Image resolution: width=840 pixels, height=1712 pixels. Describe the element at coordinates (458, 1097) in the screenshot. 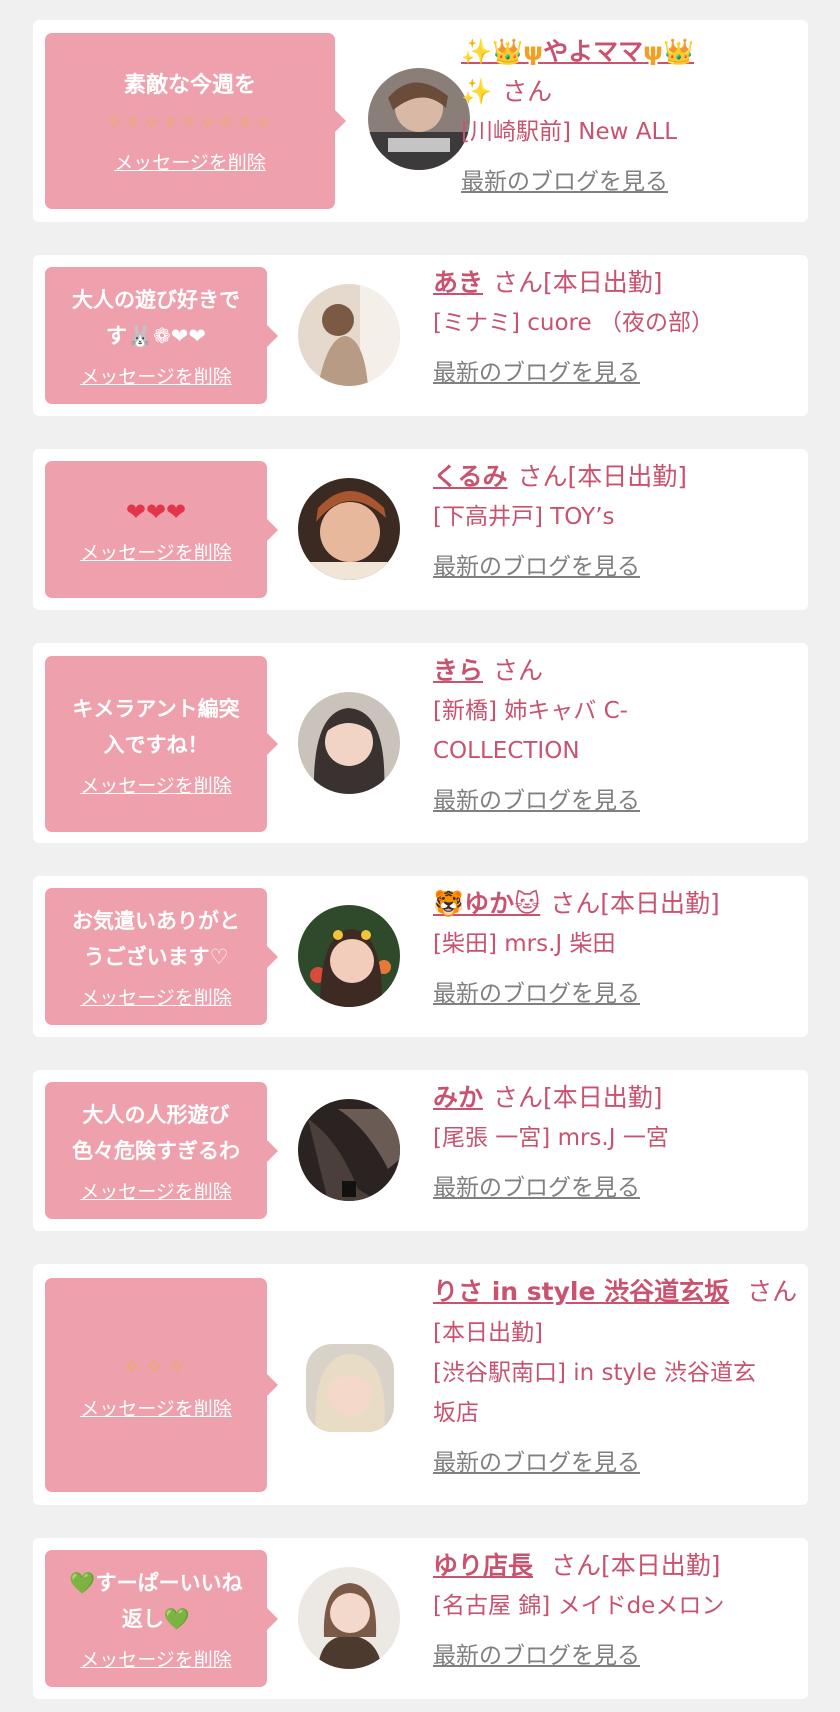

I see `cast-name-link: みか` at that location.